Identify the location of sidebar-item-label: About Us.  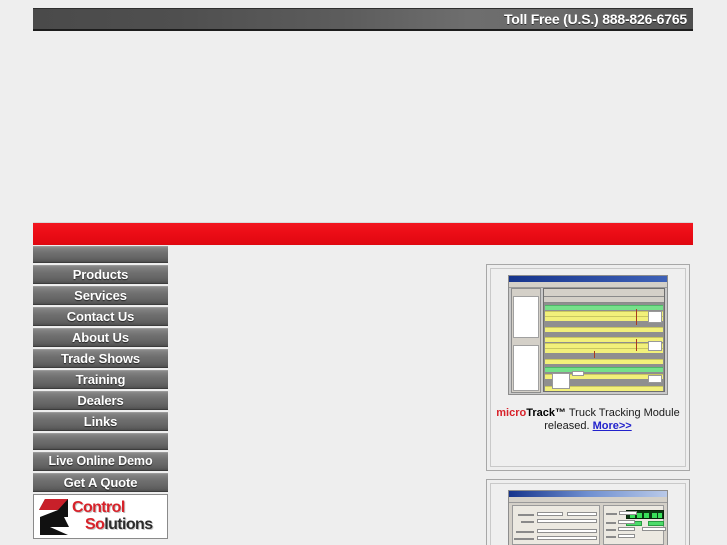
(100, 337).